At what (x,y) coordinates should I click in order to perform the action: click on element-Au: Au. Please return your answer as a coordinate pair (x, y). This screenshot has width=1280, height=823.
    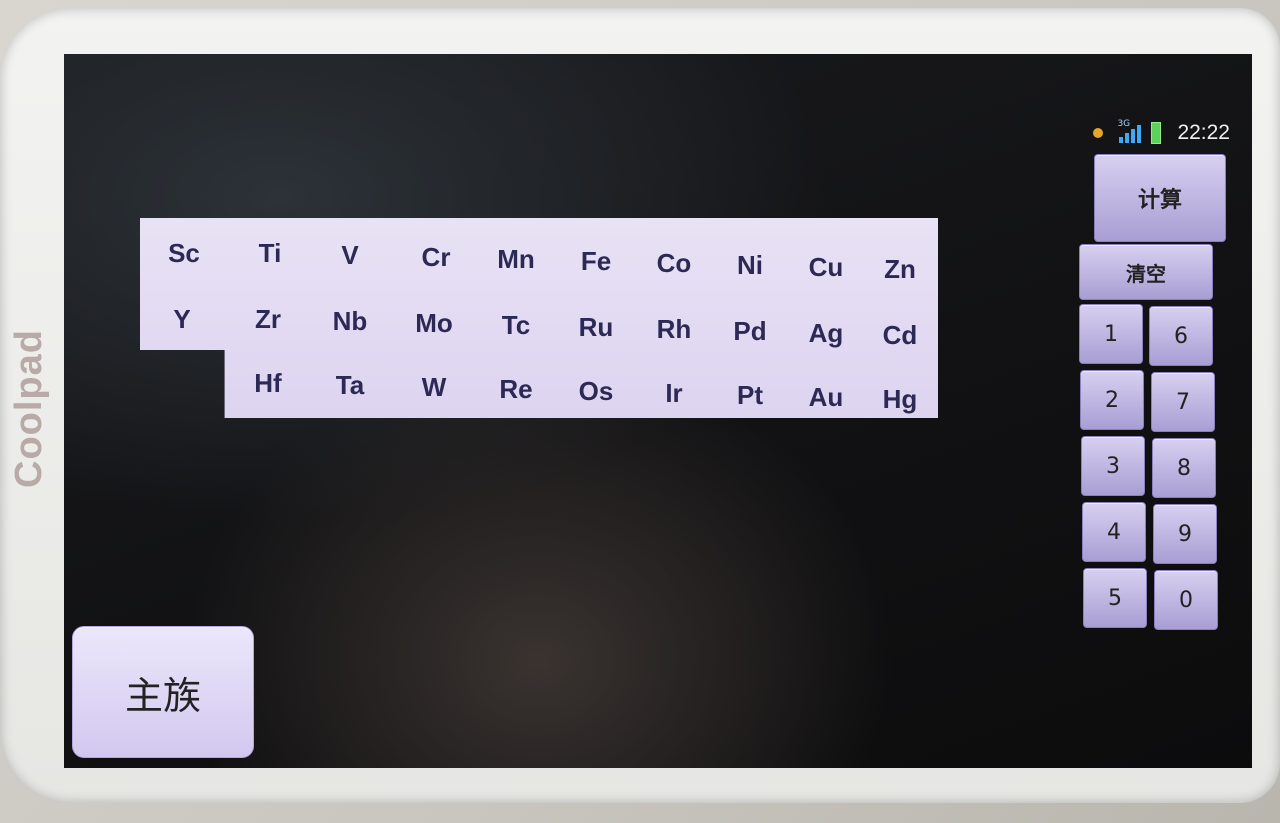
    Looking at the image, I should click on (826, 395).